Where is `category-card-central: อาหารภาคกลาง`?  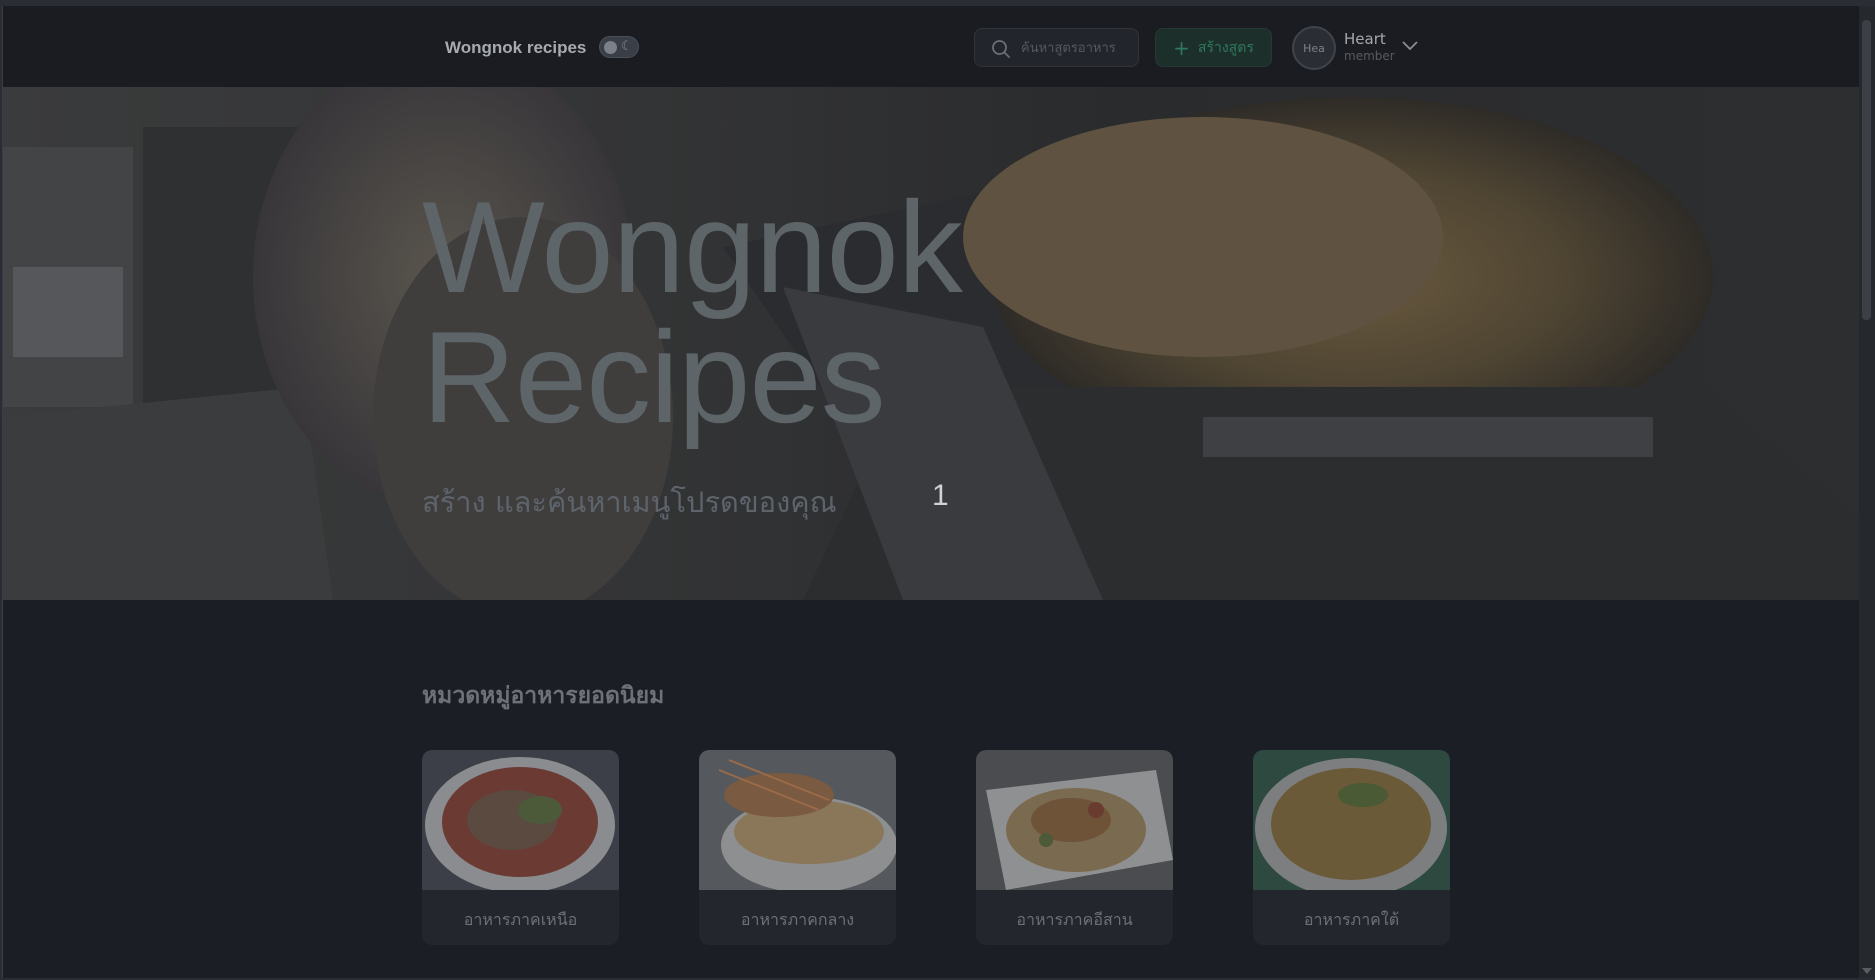
category-card-central: อาหารภาคกลาง is located at coordinates (797, 847).